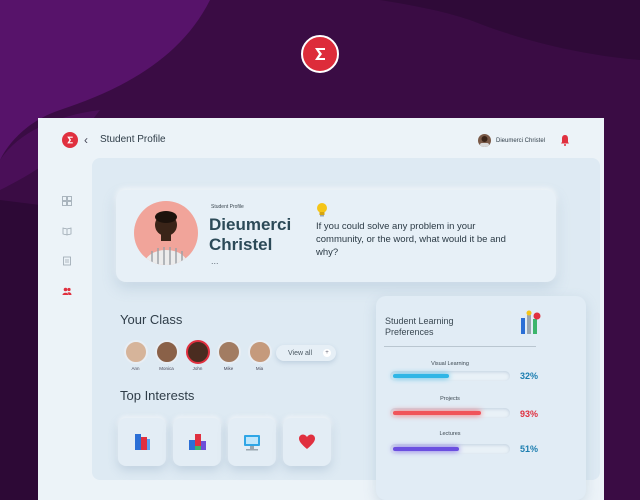 This screenshot has height=500, width=640. I want to click on interest-tile-blocks, so click(197, 442).